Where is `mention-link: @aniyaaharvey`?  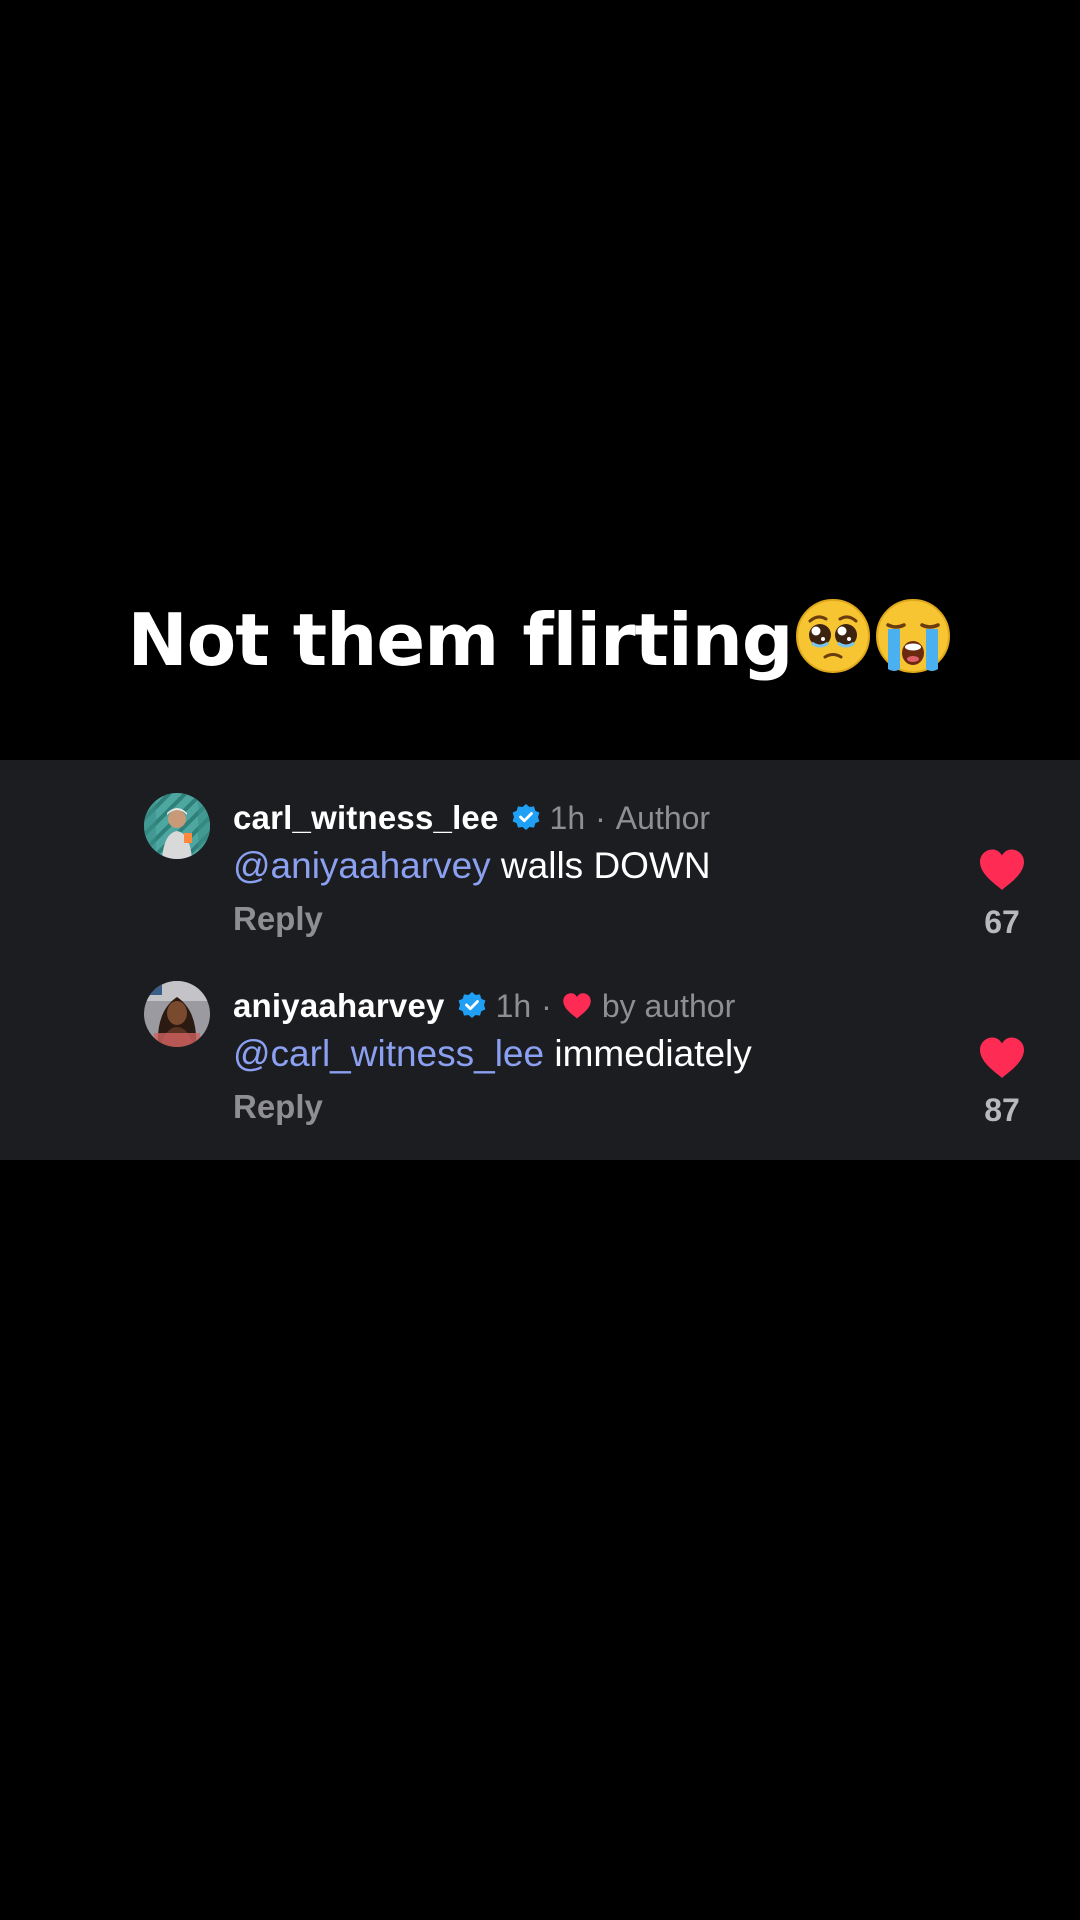
mention-link: @aniyaaharvey is located at coordinates (362, 865).